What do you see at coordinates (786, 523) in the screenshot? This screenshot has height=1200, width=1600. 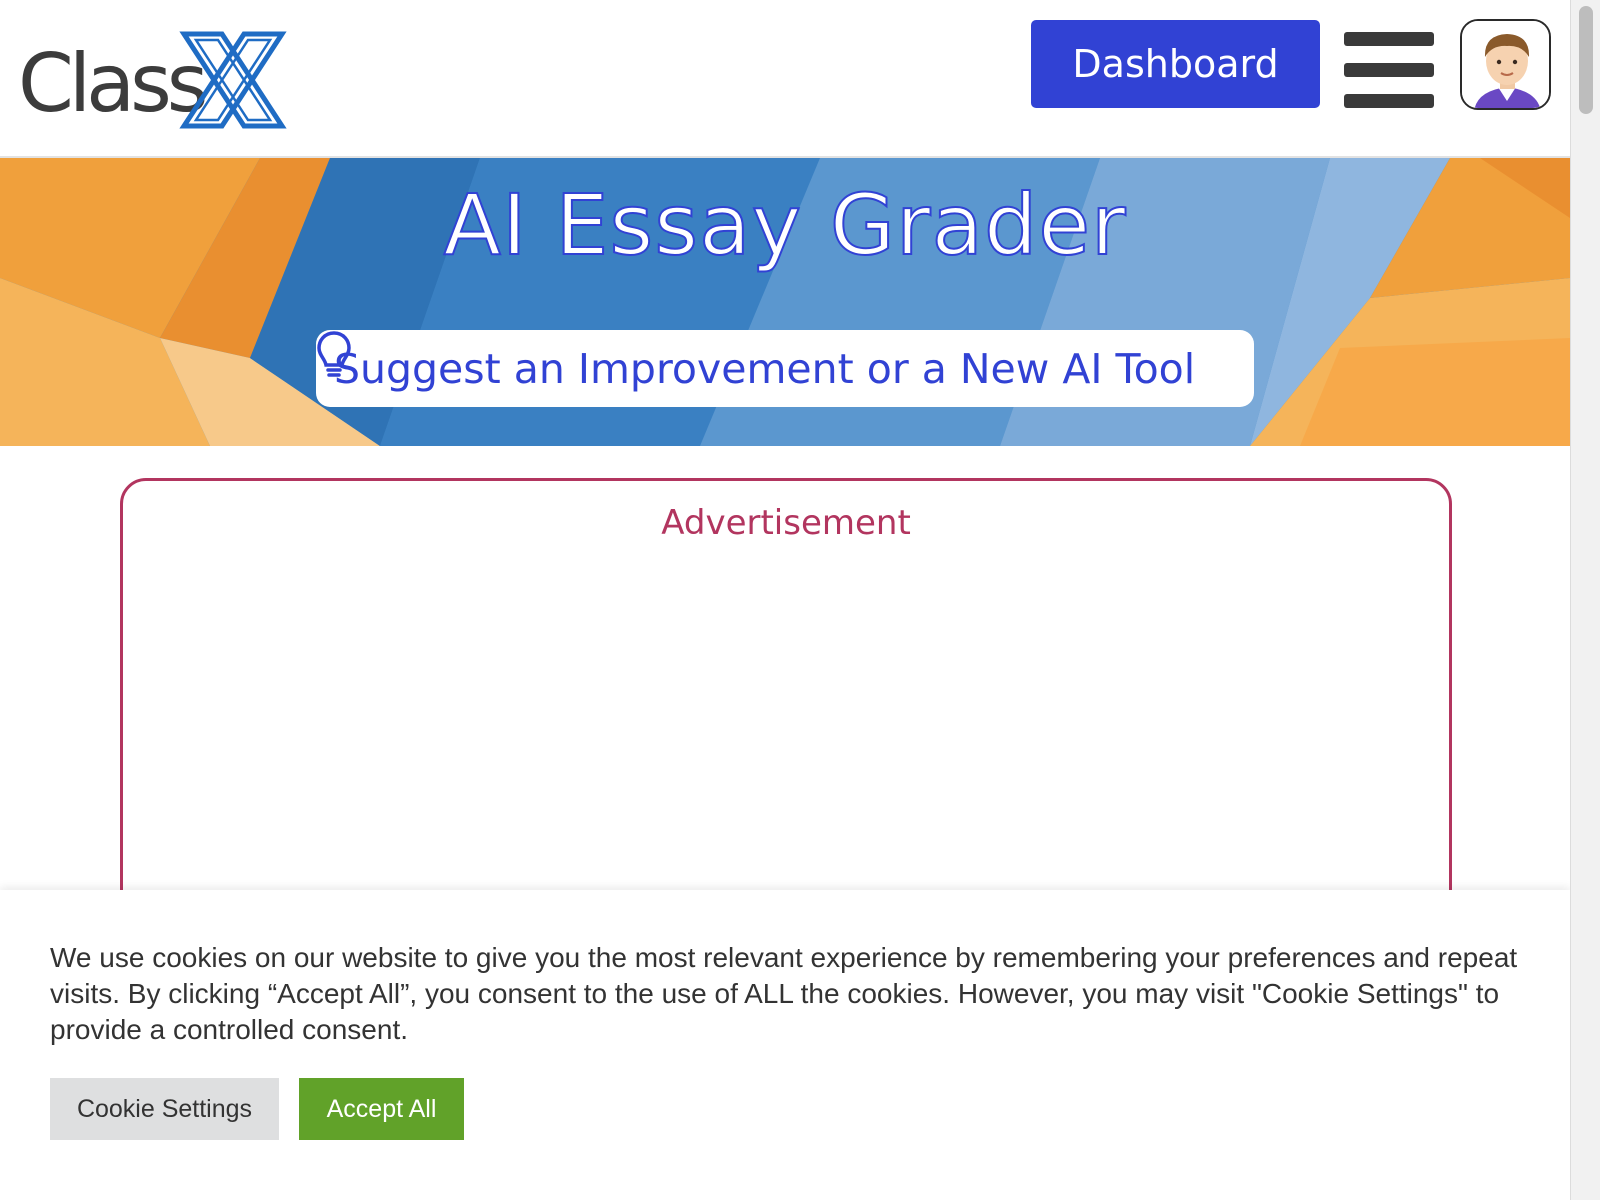 I see `advertisement-label: Advertisement` at bounding box center [786, 523].